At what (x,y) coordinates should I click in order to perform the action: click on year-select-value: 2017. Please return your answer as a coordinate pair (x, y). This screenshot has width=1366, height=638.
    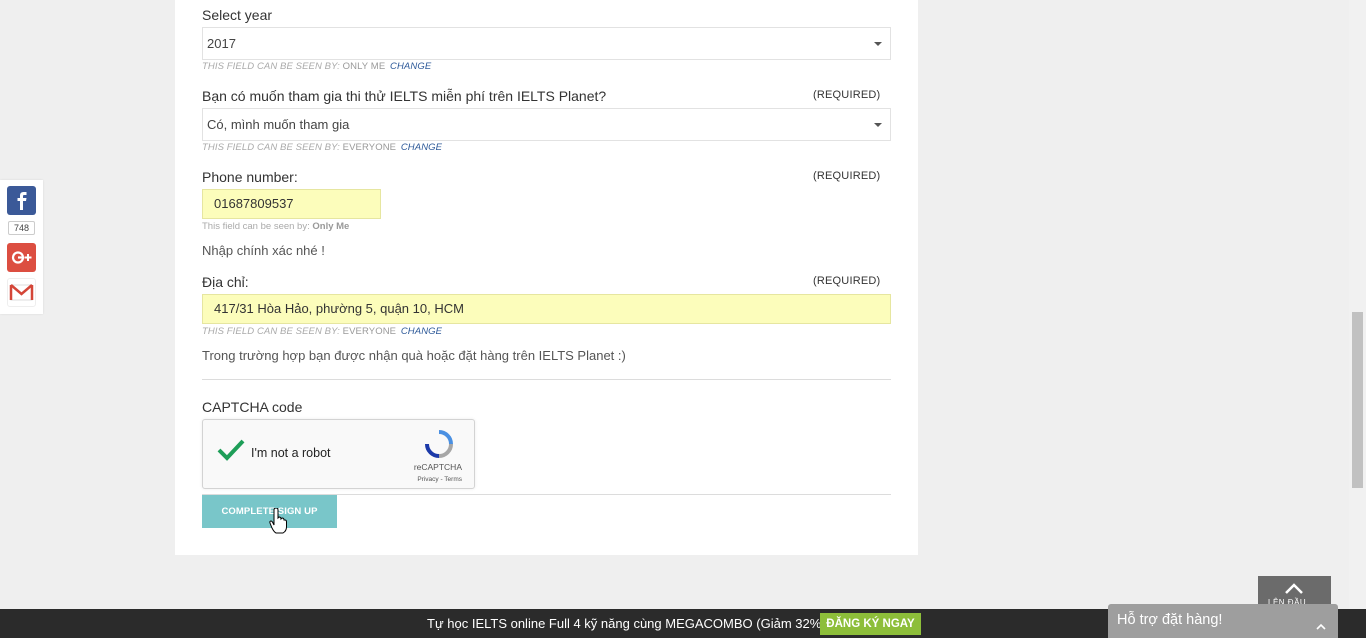
    Looking at the image, I should click on (221, 43).